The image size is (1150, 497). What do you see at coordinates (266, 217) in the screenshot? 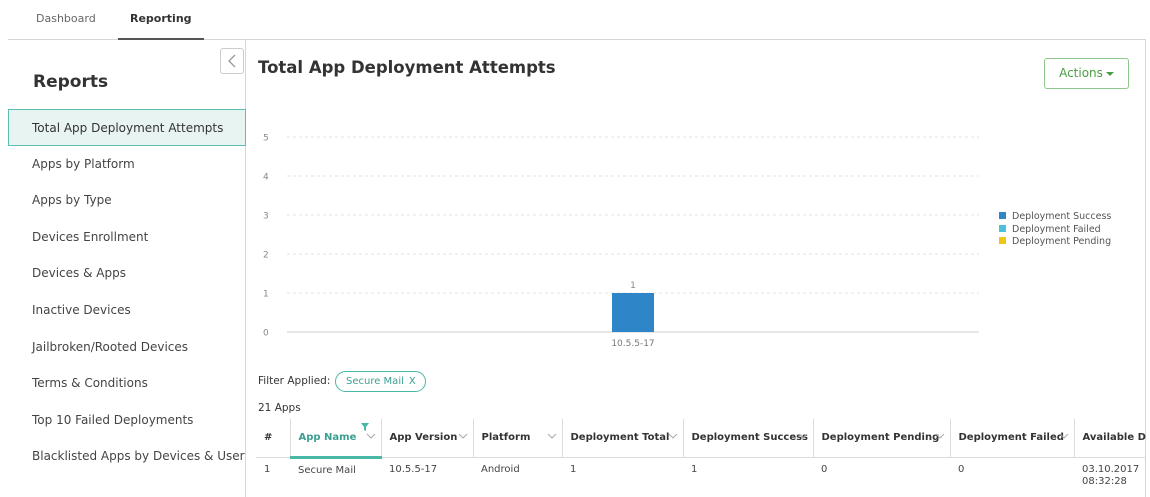
I see `y-tick-label: 3` at bounding box center [266, 217].